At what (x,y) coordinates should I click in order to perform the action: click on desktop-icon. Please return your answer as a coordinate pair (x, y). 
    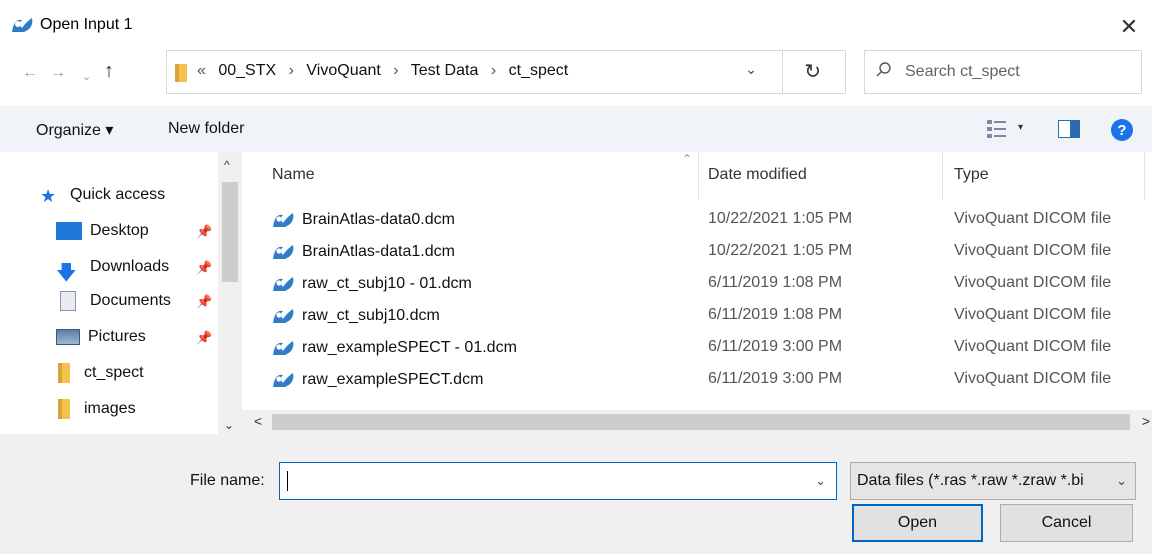
    Looking at the image, I should click on (69, 231).